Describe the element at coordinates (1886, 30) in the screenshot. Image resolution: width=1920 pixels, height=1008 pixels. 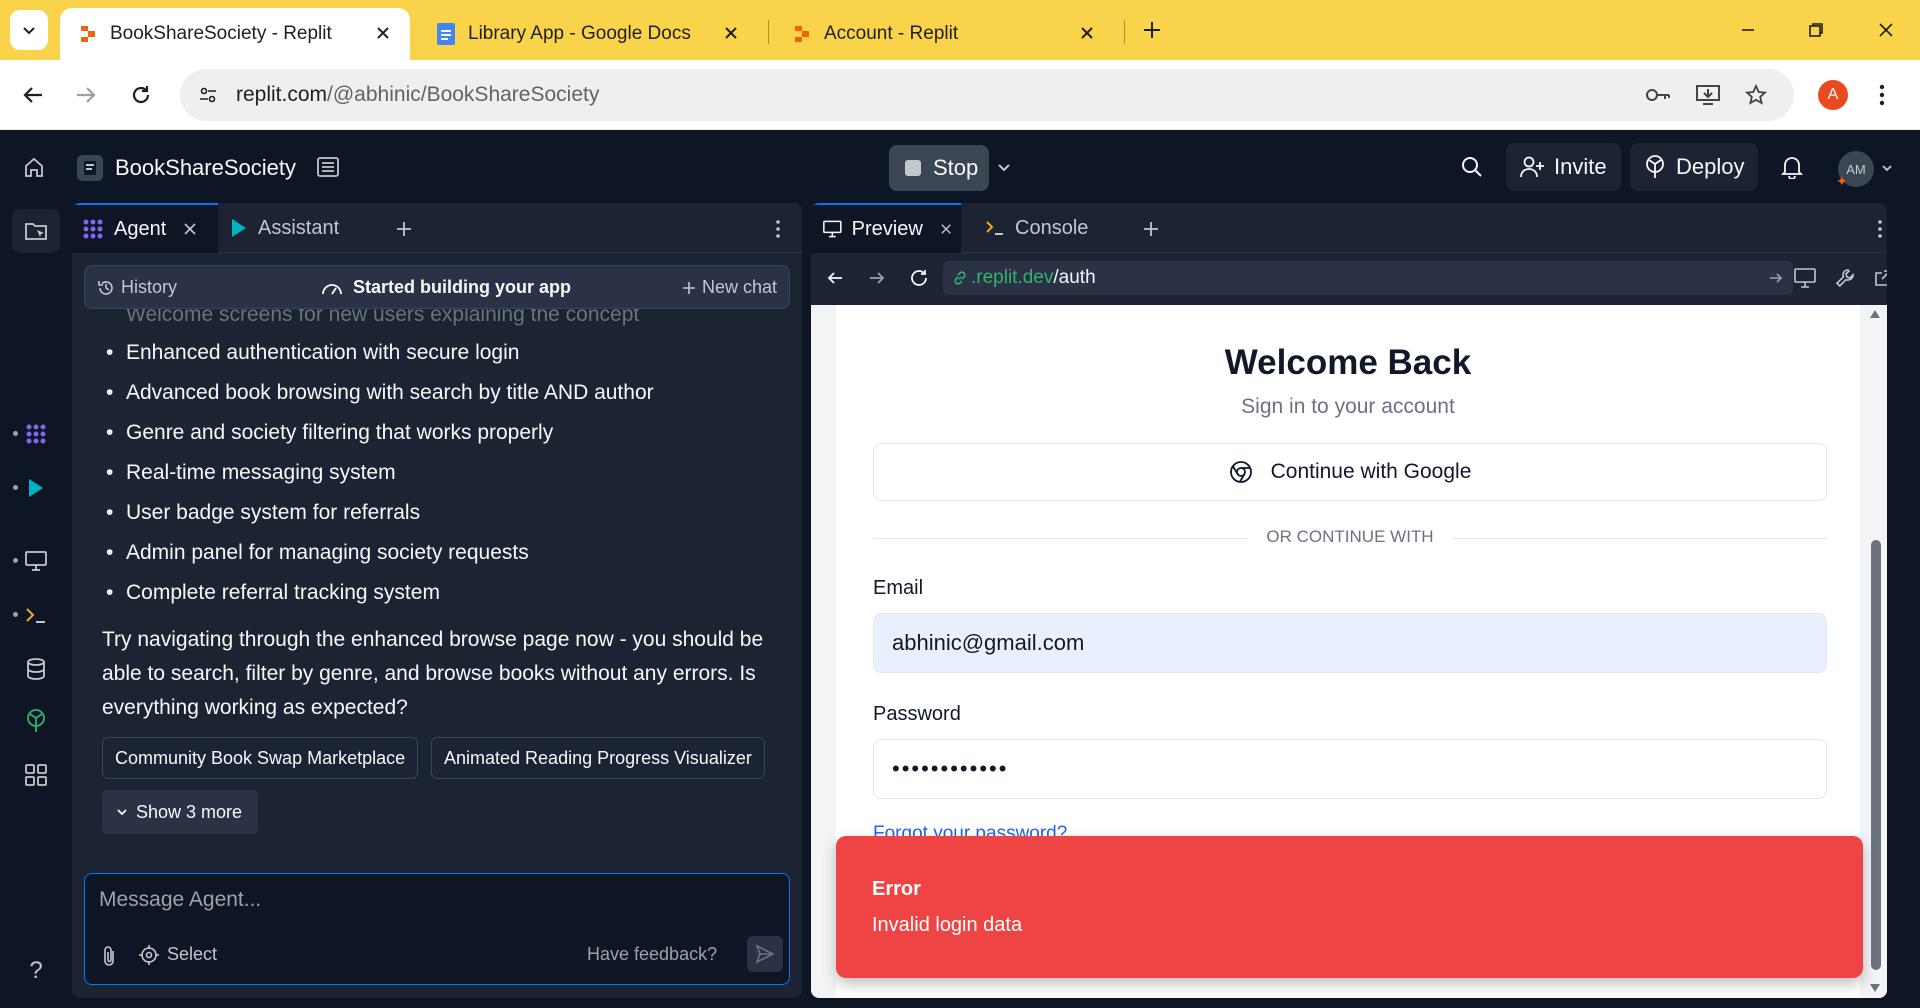
I see `close-window-button` at that location.